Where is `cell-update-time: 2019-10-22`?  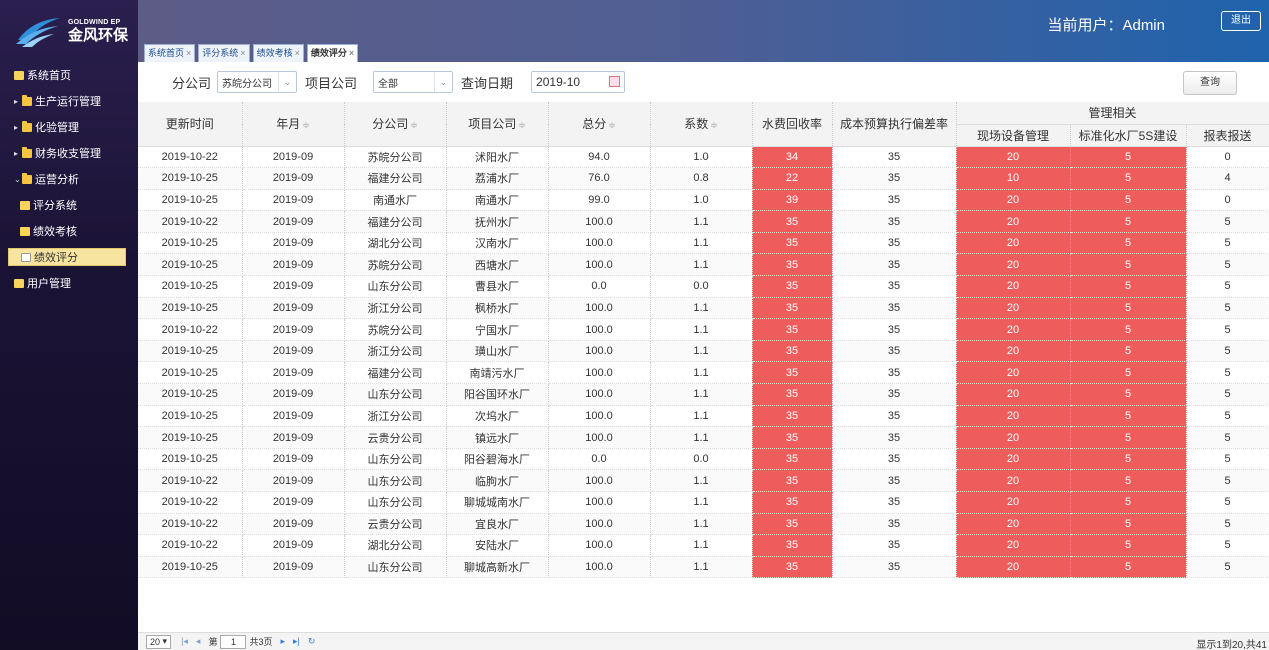
cell-update-time: 2019-10-22 is located at coordinates (190, 545).